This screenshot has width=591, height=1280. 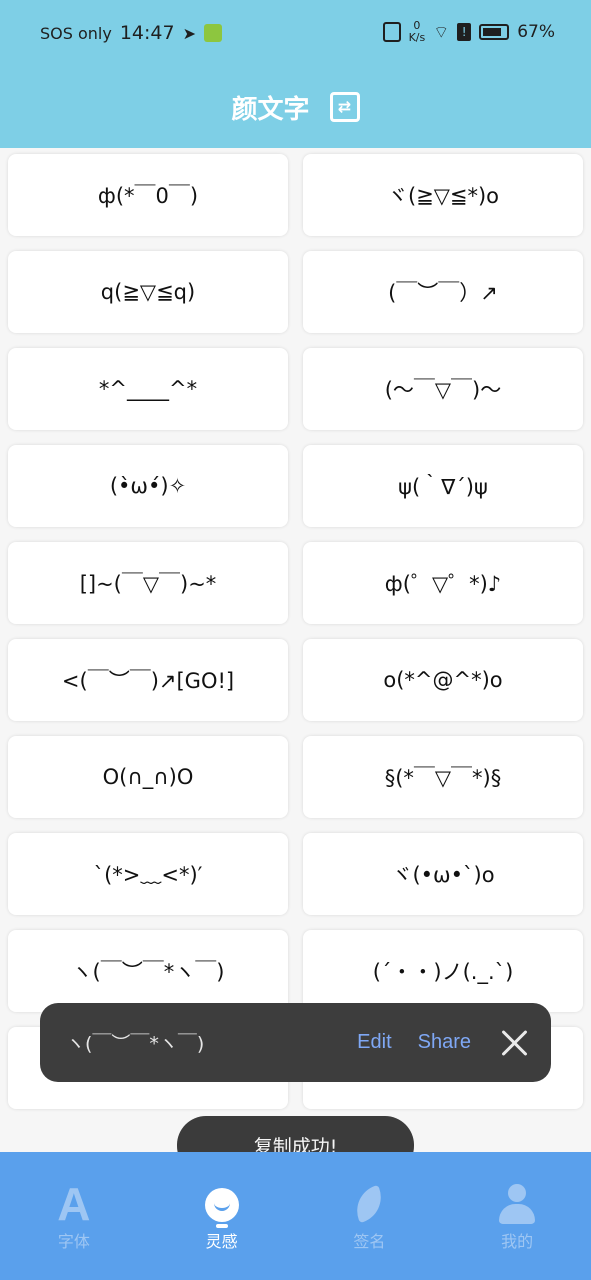 What do you see at coordinates (344, 107) in the screenshot?
I see `switch-icon: ⇄` at bounding box center [344, 107].